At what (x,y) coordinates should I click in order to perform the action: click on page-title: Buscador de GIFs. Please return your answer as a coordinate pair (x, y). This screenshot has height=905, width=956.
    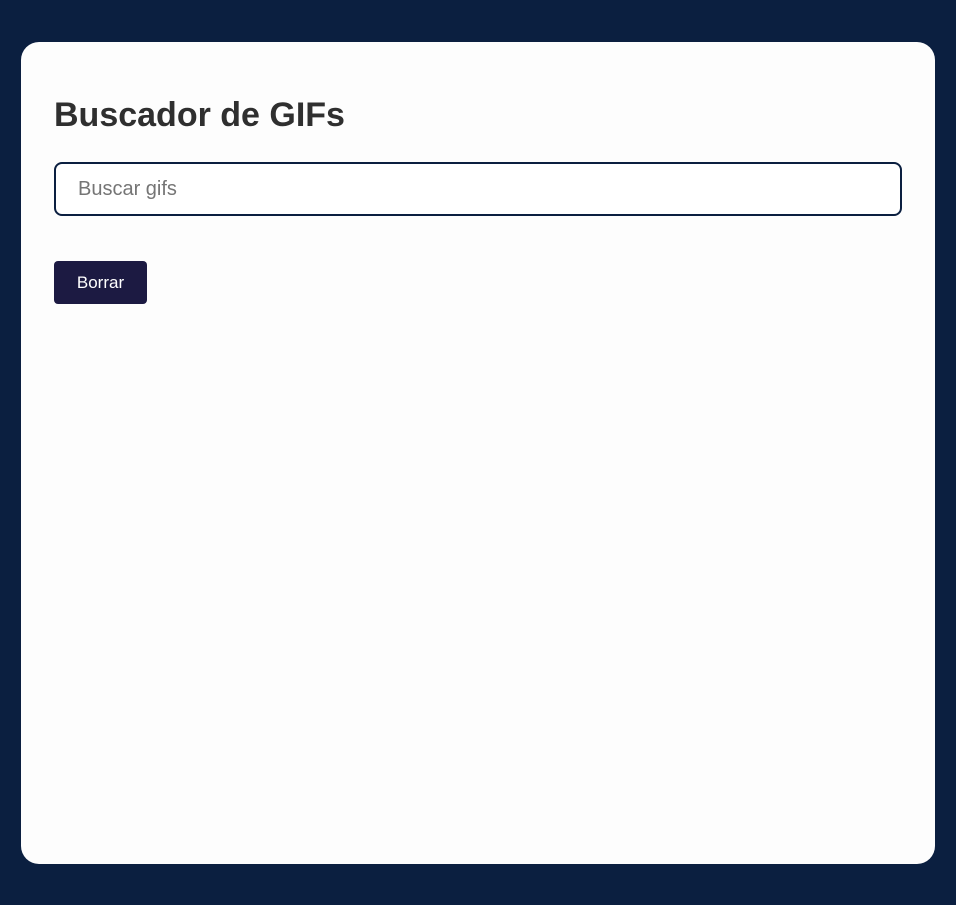
    Looking at the image, I should click on (199, 115).